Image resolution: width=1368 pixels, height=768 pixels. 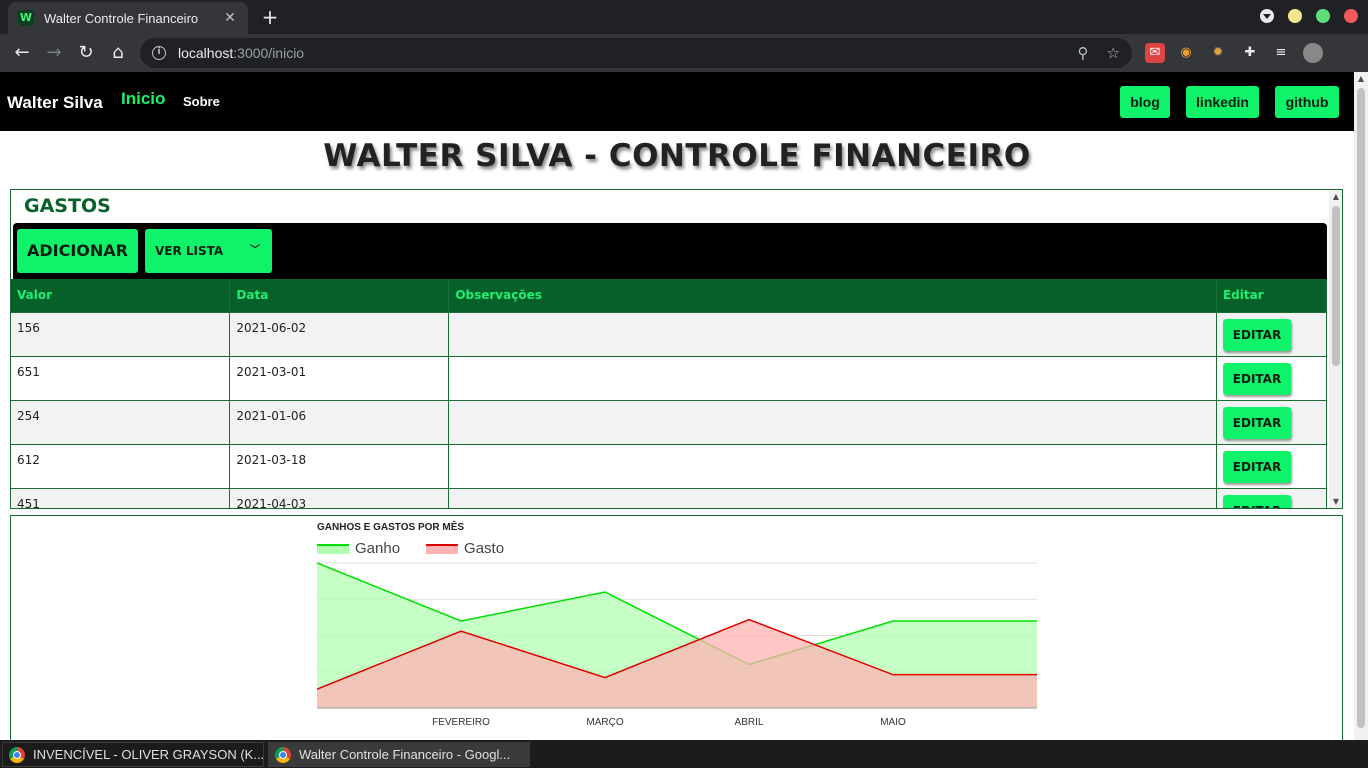 I want to click on table-row: 156 2021-06-02 EDITAR, so click(x=669, y=334).